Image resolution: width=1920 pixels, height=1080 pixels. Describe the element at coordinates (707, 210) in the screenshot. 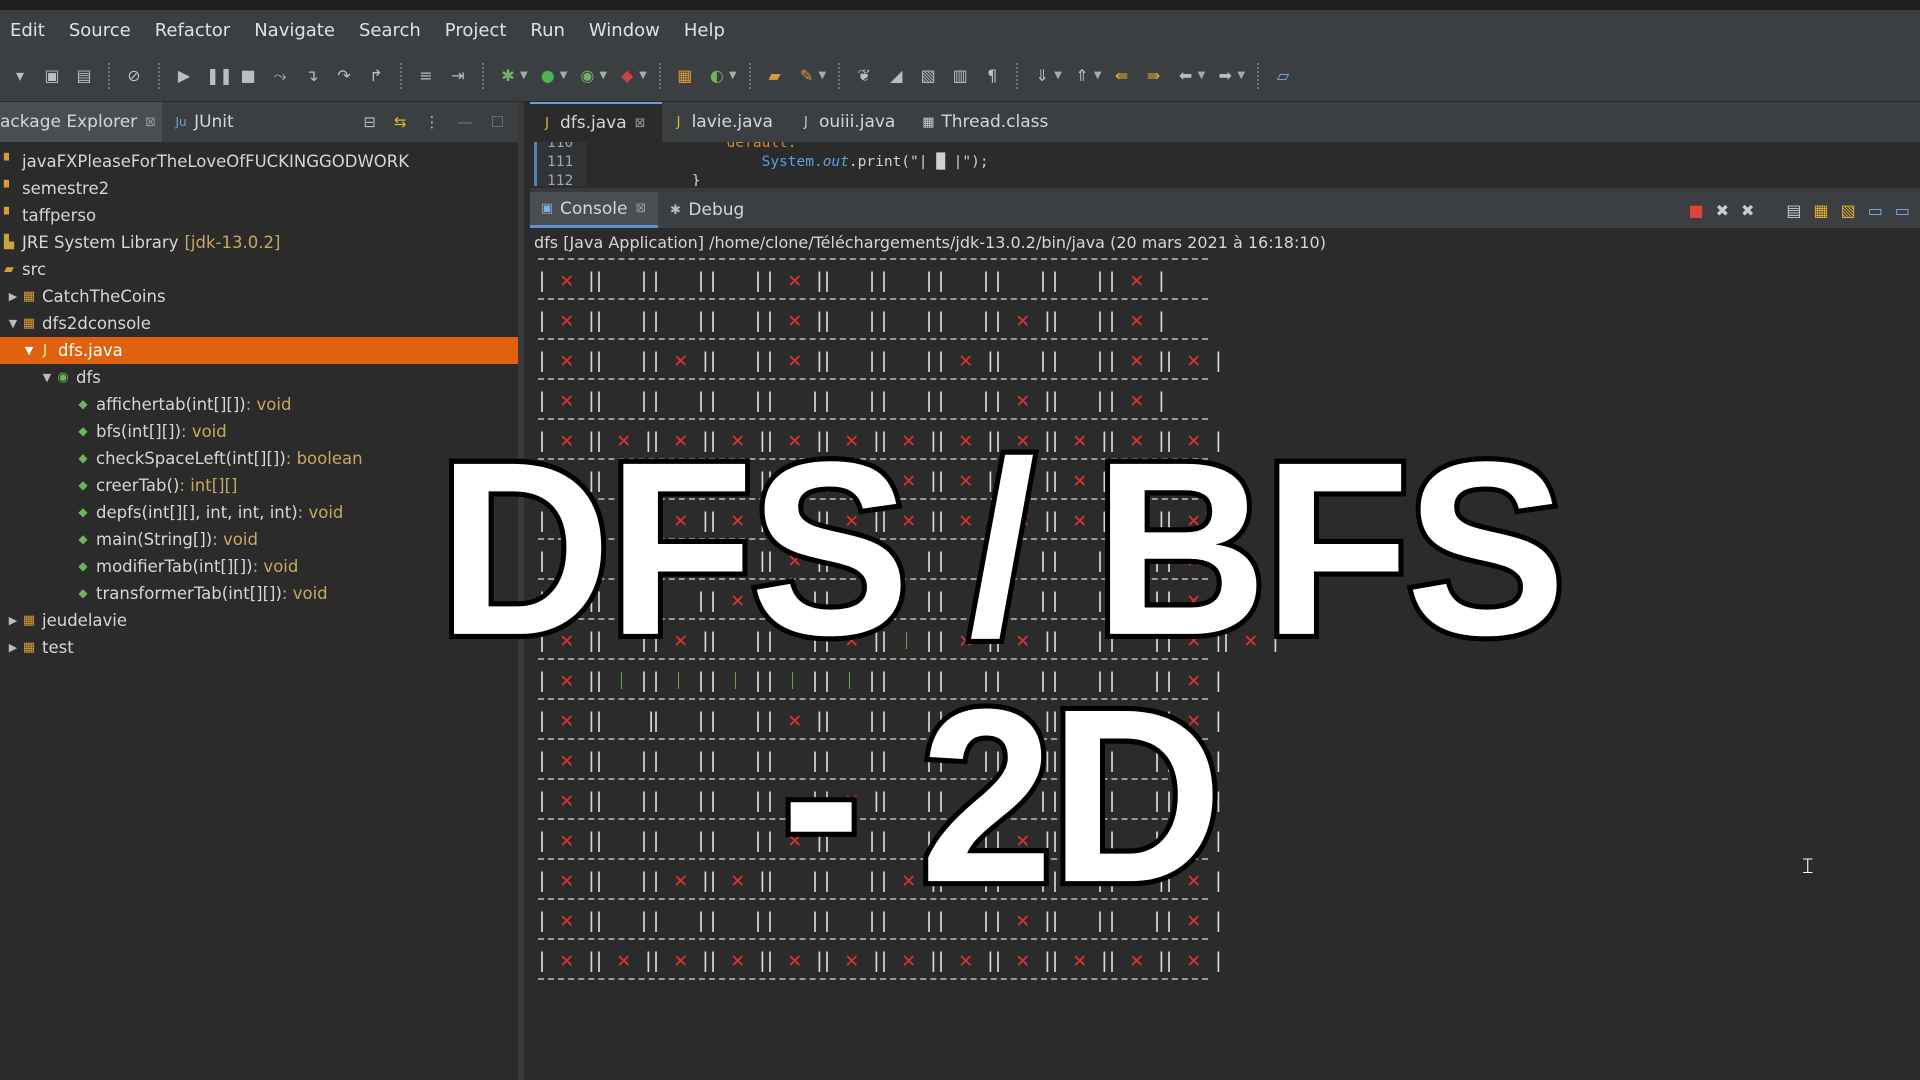

I see `tab-debug: ✱ Debug` at that location.